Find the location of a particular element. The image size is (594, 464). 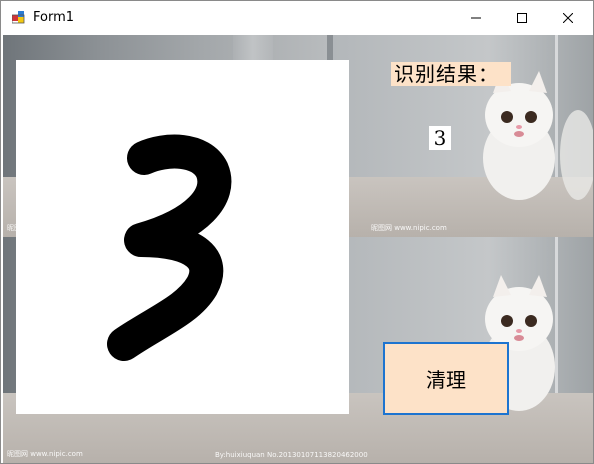

maximize-icon is located at coordinates (522, 18).